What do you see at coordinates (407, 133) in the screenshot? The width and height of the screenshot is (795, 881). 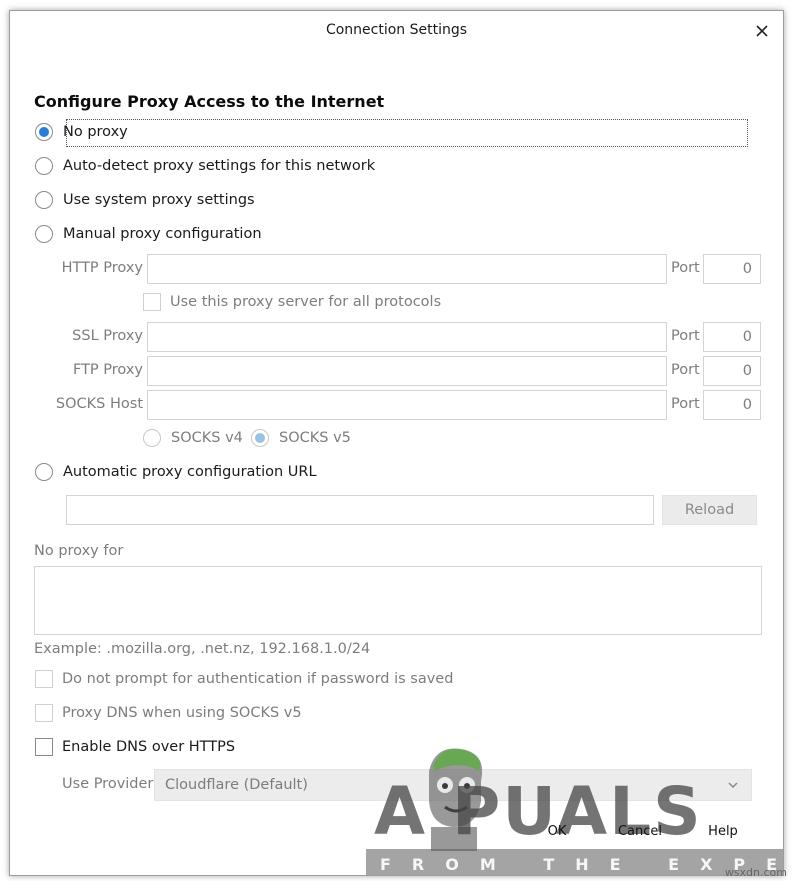 I see `focus-ring` at bounding box center [407, 133].